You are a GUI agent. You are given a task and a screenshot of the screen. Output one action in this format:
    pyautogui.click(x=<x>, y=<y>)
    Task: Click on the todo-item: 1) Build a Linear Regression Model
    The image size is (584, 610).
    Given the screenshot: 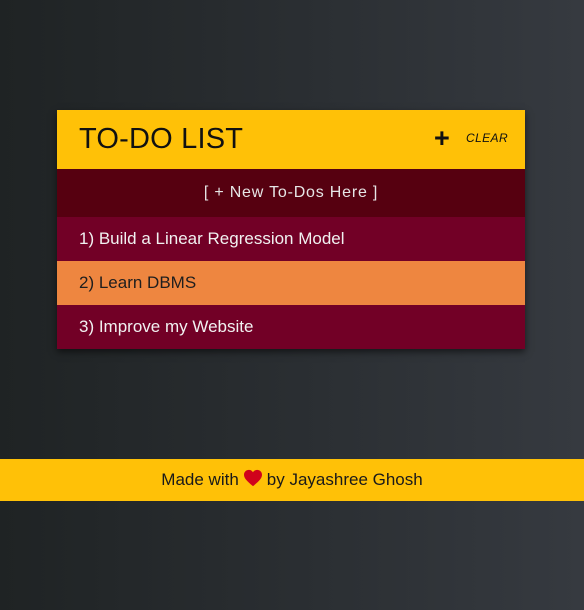 What is the action you would take?
    pyautogui.click(x=291, y=239)
    